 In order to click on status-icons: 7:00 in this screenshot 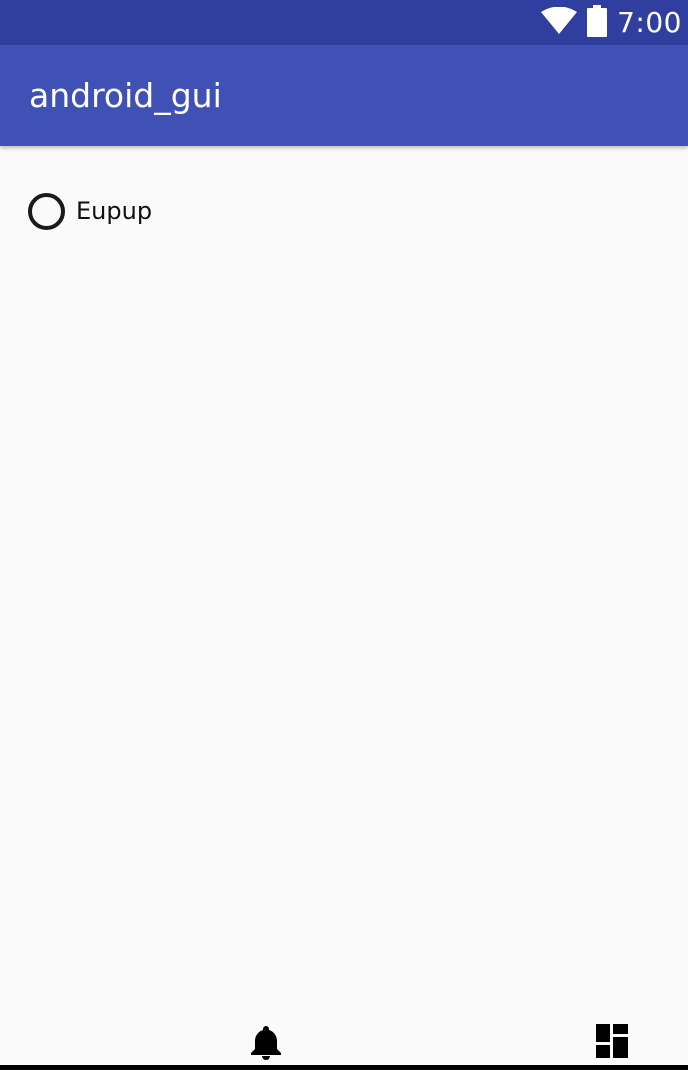, I will do `click(611, 22)`.